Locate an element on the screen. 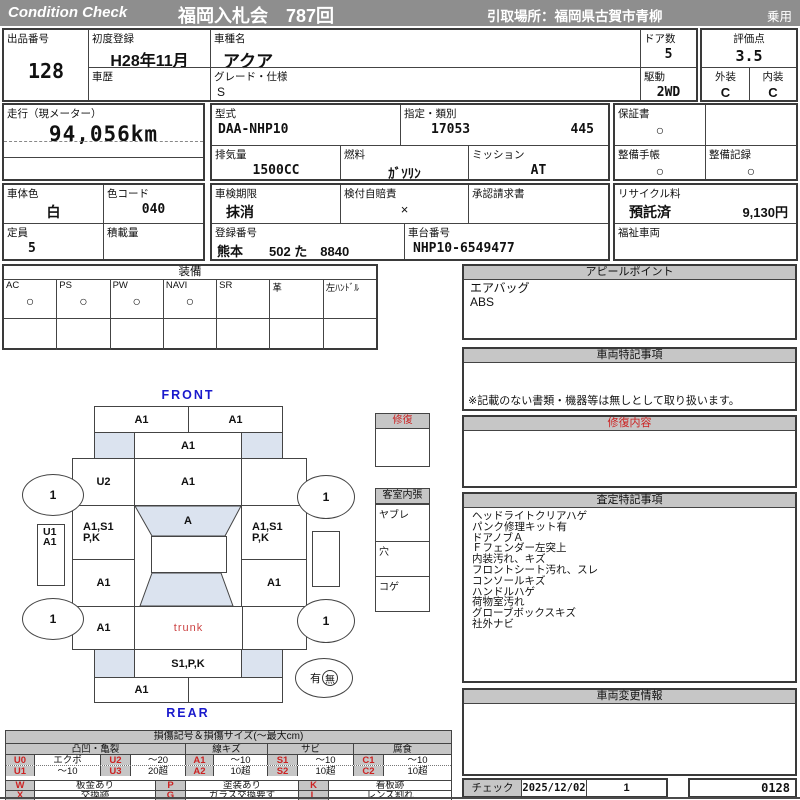 The width and height of the screenshot is (800, 800). change-info-title: 車両変更情報 is located at coordinates (629, 697).